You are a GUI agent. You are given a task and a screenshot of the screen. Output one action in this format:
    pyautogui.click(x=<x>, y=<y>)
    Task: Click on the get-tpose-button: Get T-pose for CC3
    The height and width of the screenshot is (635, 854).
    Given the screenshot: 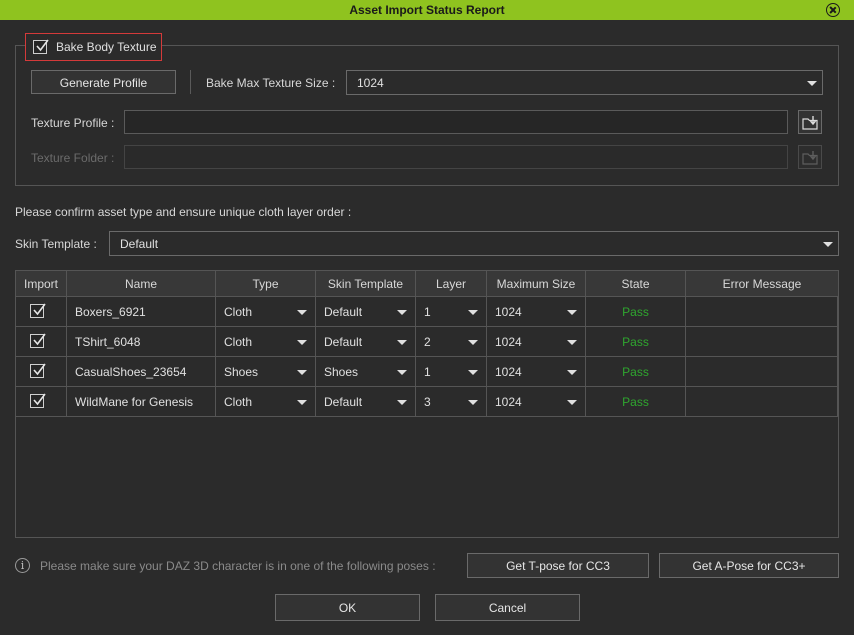 What is the action you would take?
    pyautogui.click(x=558, y=565)
    